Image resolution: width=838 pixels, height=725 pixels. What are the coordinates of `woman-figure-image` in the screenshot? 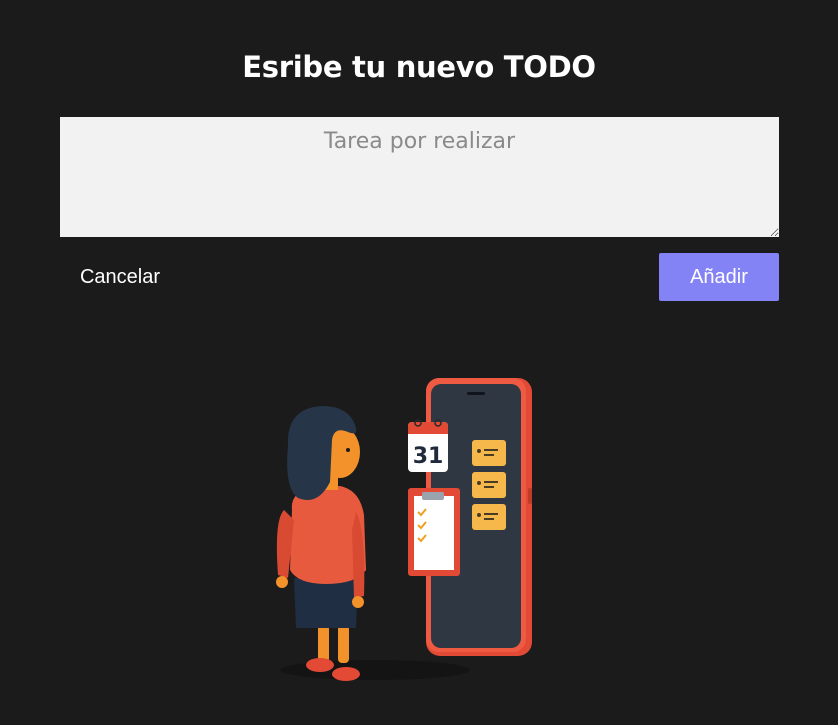 It's located at (321, 543).